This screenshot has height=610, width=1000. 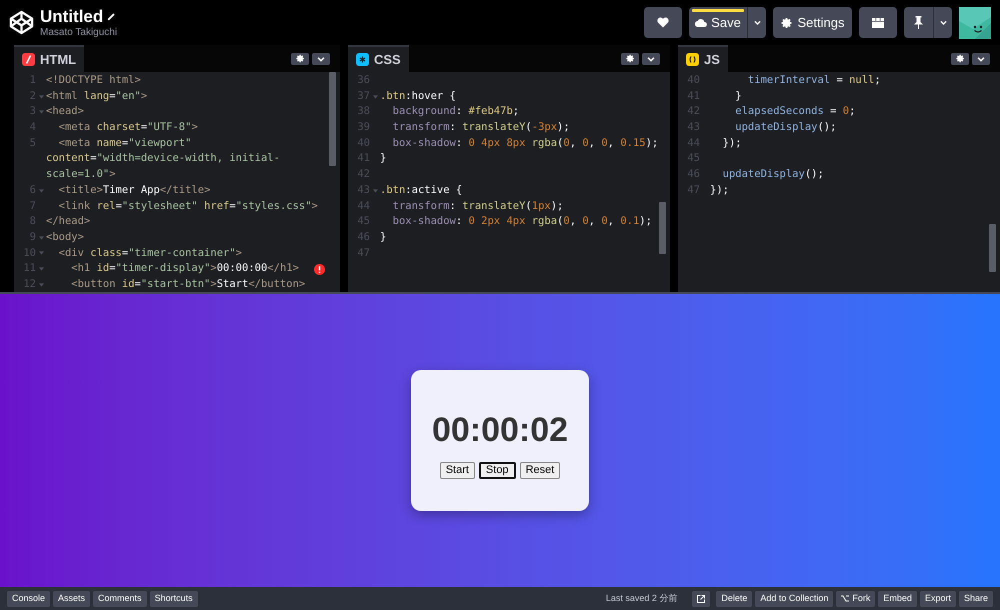 I want to click on code-line: <meta name="viewport", so click(x=125, y=143).